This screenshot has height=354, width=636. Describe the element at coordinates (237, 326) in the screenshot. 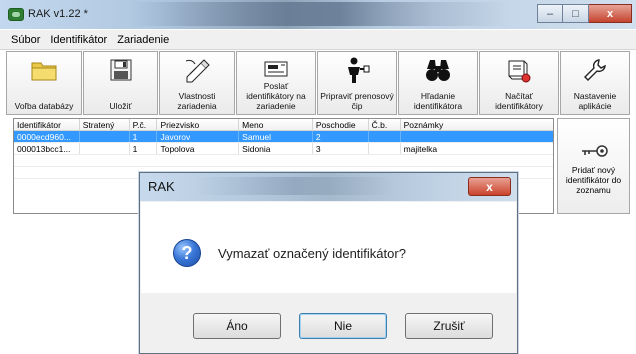

I see `yes-button: Áno` at that location.